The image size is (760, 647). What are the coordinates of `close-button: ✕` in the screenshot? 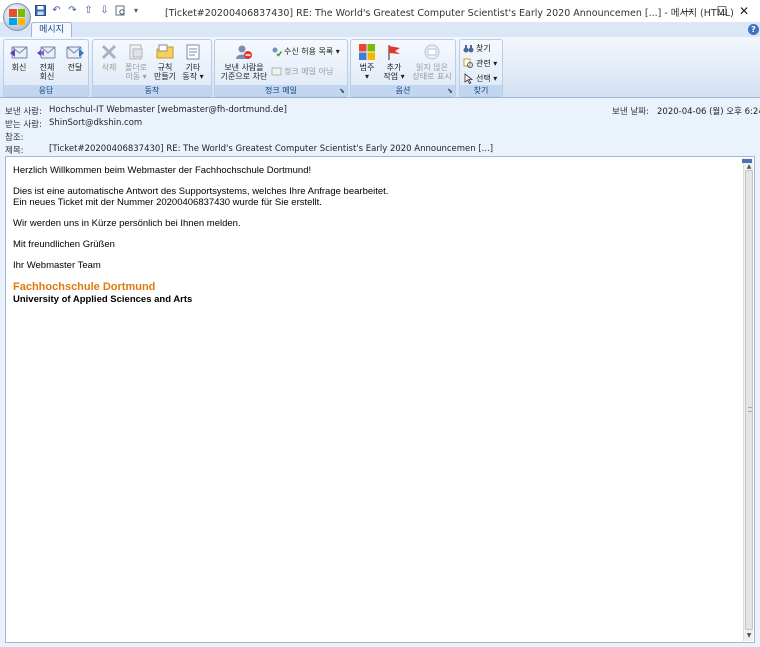 It's located at (743, 11).